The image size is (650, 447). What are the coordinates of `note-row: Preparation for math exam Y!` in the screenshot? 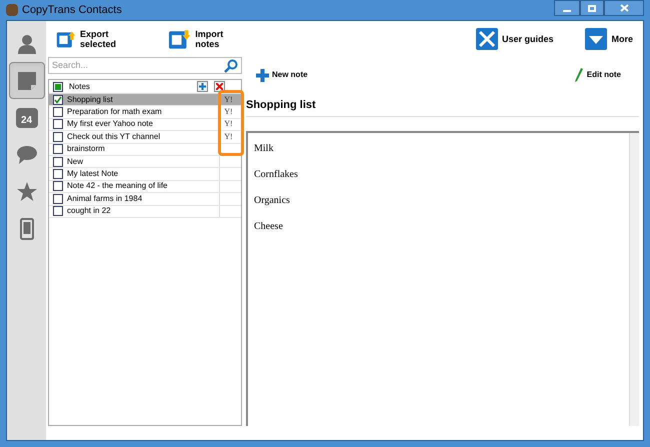 It's located at (145, 112).